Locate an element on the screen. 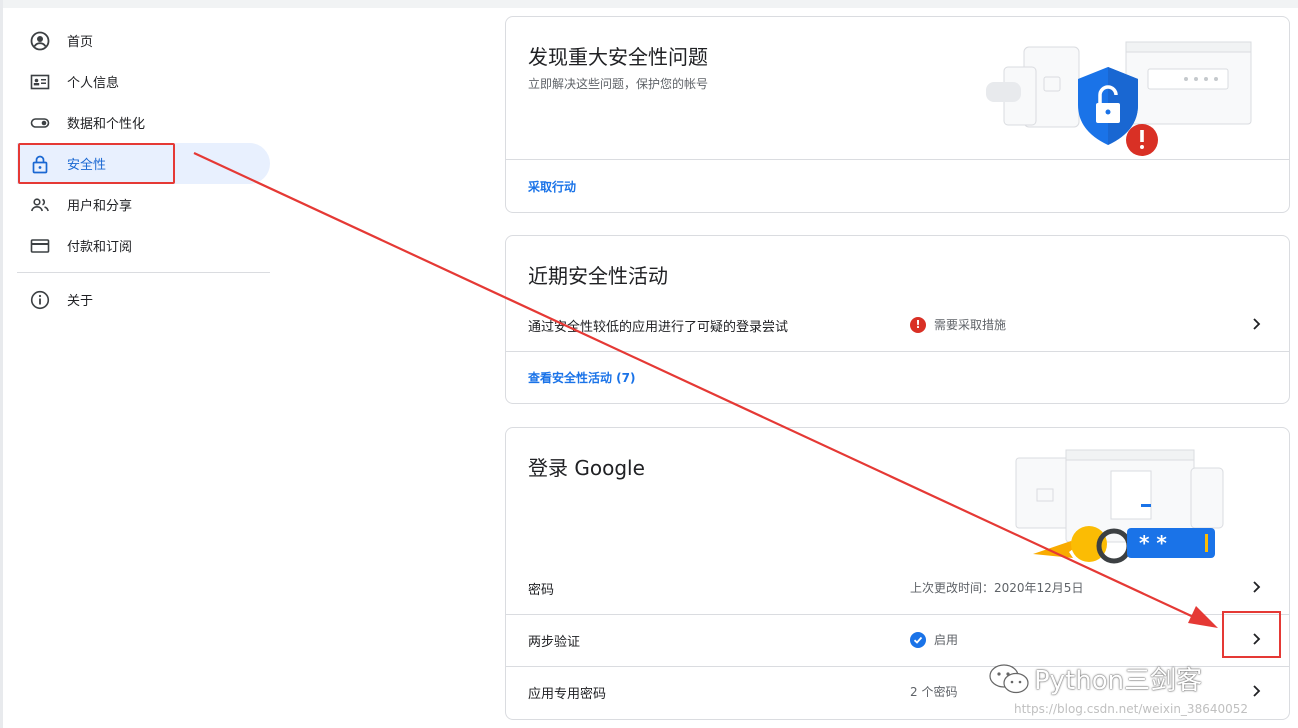 The height and width of the screenshot is (728, 1298). watermark-url: https://blog.csdn.net/weixin_38640052 is located at coordinates (1131, 709).